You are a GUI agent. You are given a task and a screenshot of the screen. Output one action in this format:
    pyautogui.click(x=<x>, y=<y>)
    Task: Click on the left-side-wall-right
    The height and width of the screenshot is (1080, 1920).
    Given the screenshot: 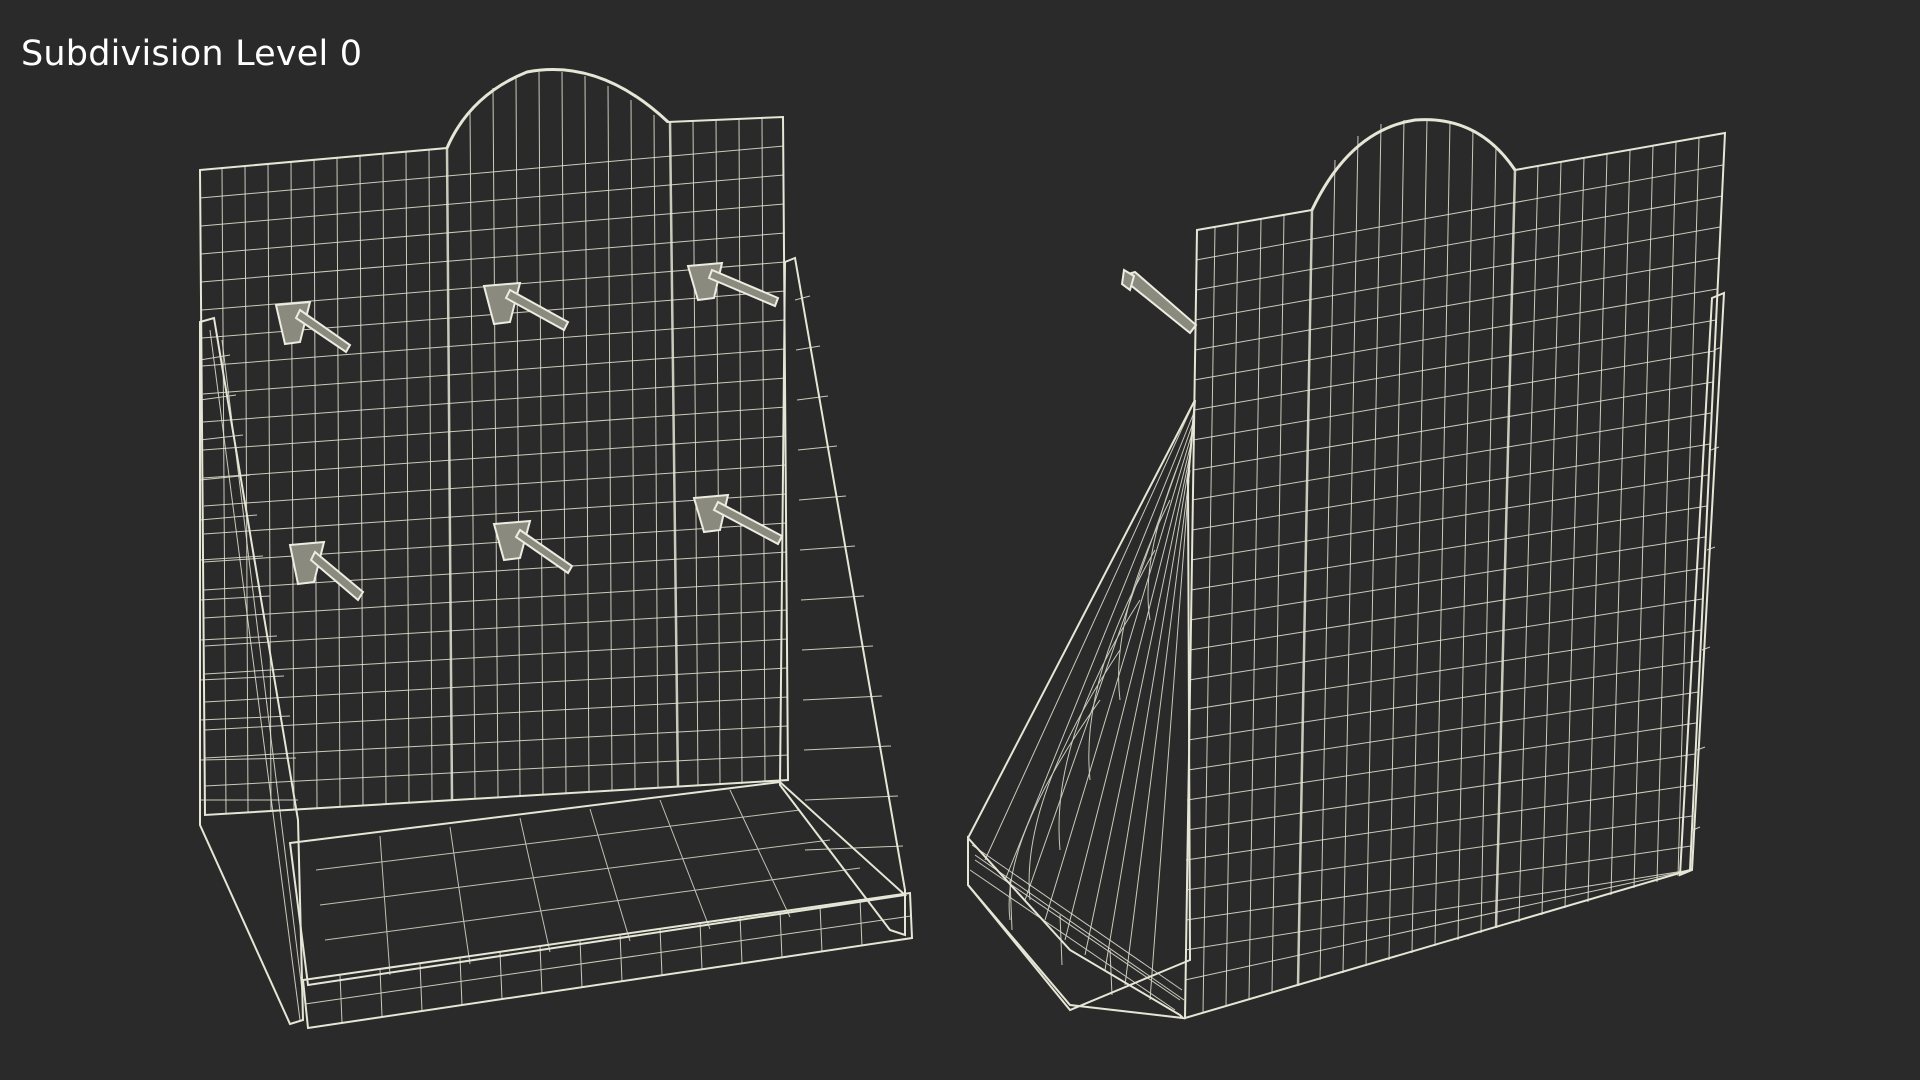 What is the action you would take?
    pyautogui.click(x=842, y=596)
    